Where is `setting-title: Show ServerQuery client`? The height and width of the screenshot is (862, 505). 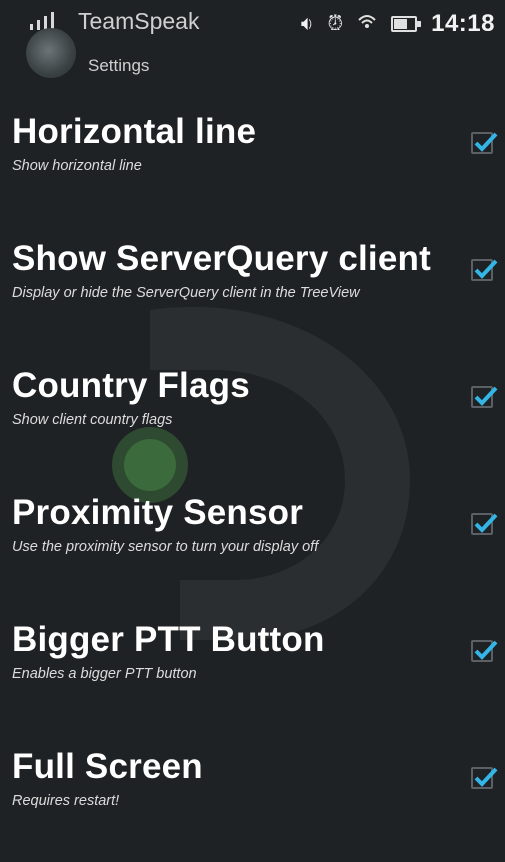
setting-title: Show ServerQuery client is located at coordinates (221, 258).